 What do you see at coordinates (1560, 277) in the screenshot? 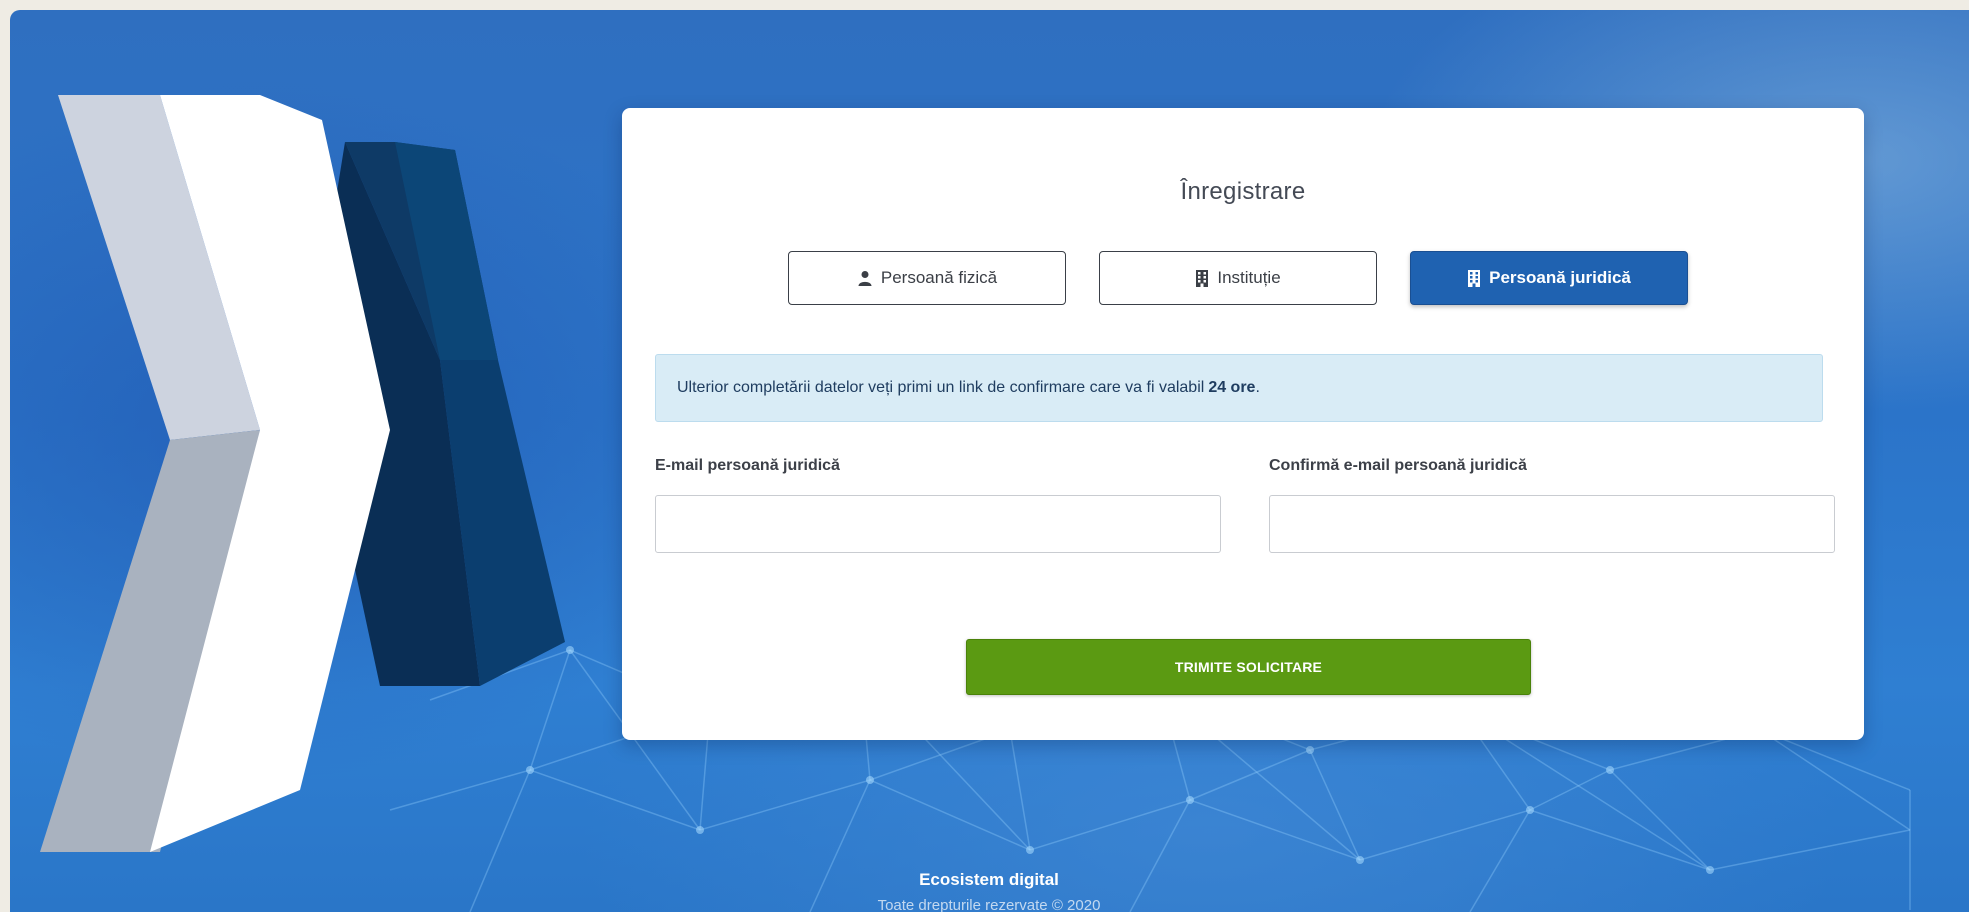
I see `tab-label: Persoană juridică` at bounding box center [1560, 277].